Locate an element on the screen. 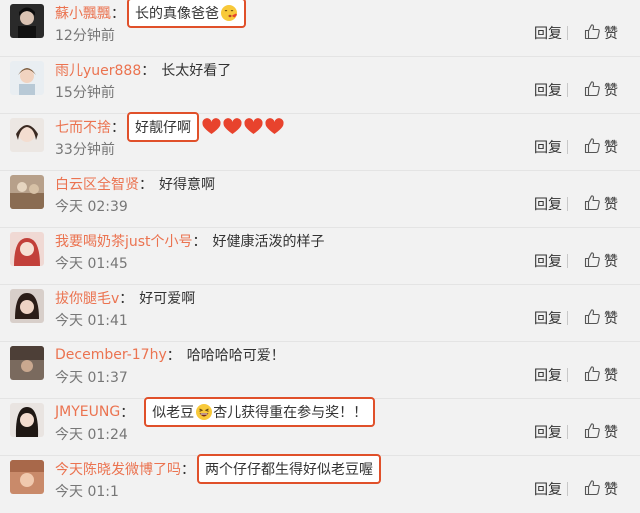 The height and width of the screenshot is (513, 640). comment-row: JMYEUNG ： 似老豆 杏儿获得重在参与奖！！ 今天 01:24 回复 赞 is located at coordinates (320, 426).